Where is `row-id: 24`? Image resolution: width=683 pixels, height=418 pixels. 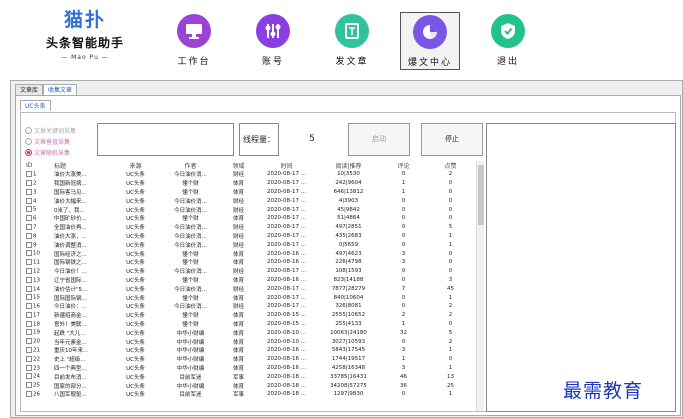 row-id: 24 is located at coordinates (36, 376).